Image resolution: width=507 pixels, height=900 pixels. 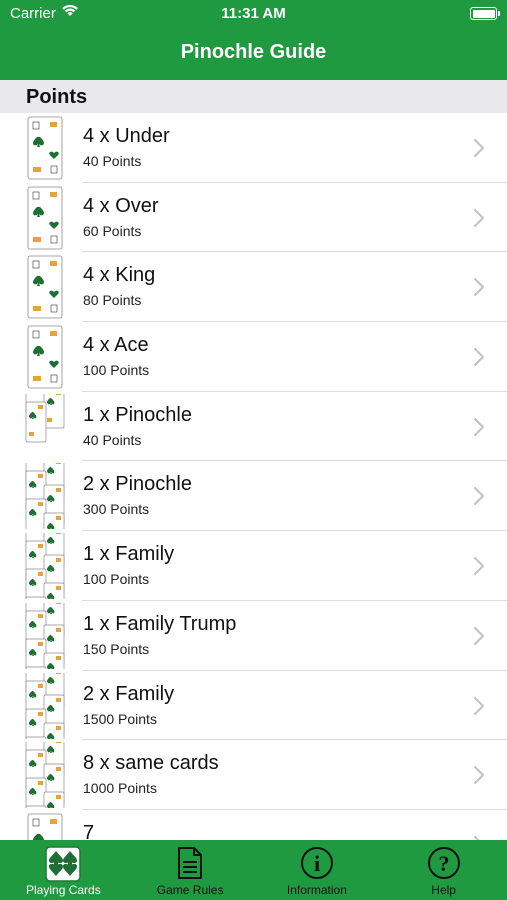 What do you see at coordinates (120, 788) in the screenshot?
I see `list-item-subtitle: 1000 Points` at bounding box center [120, 788].